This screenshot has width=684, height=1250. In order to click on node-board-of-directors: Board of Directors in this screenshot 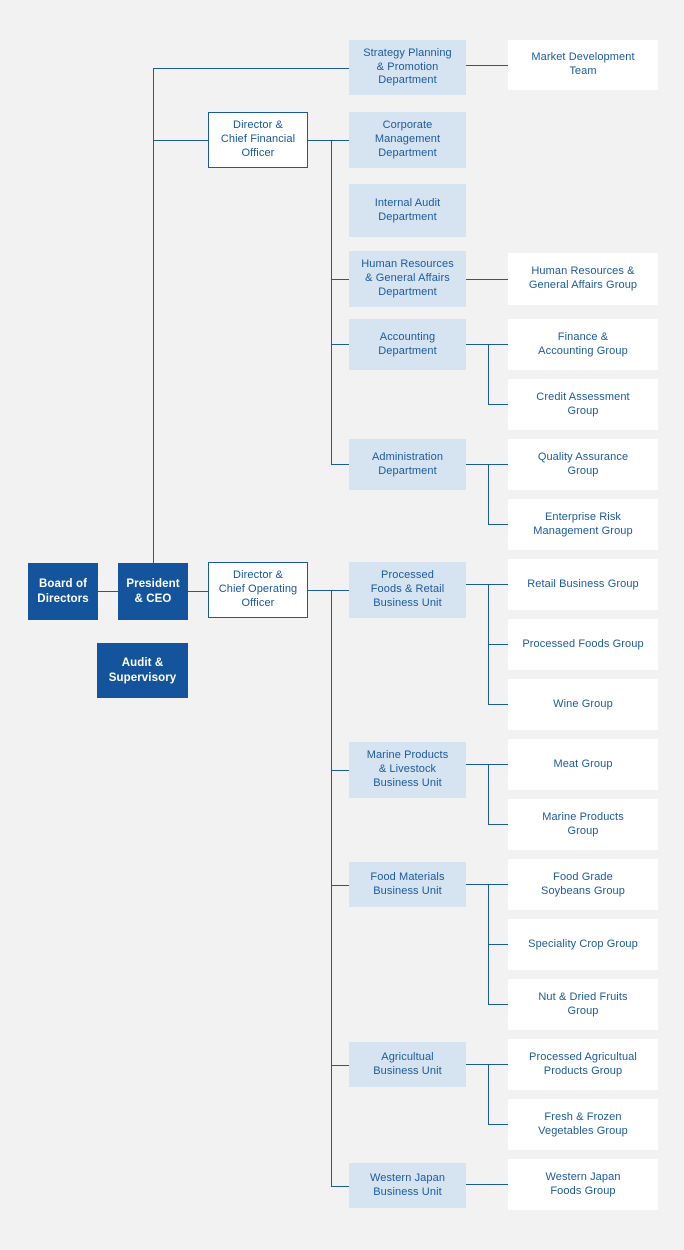, I will do `click(63, 591)`.